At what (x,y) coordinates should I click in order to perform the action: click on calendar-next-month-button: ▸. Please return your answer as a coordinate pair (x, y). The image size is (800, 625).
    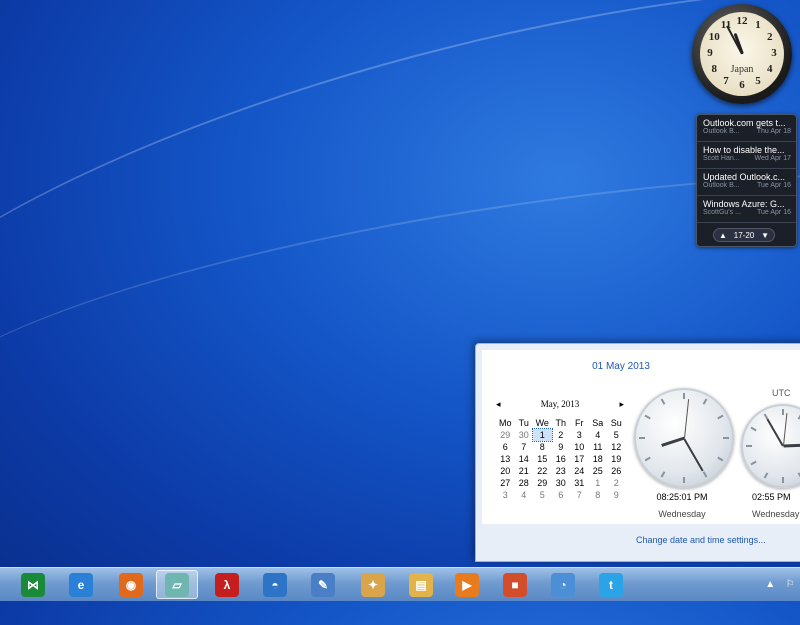
    Looking at the image, I should click on (621, 404).